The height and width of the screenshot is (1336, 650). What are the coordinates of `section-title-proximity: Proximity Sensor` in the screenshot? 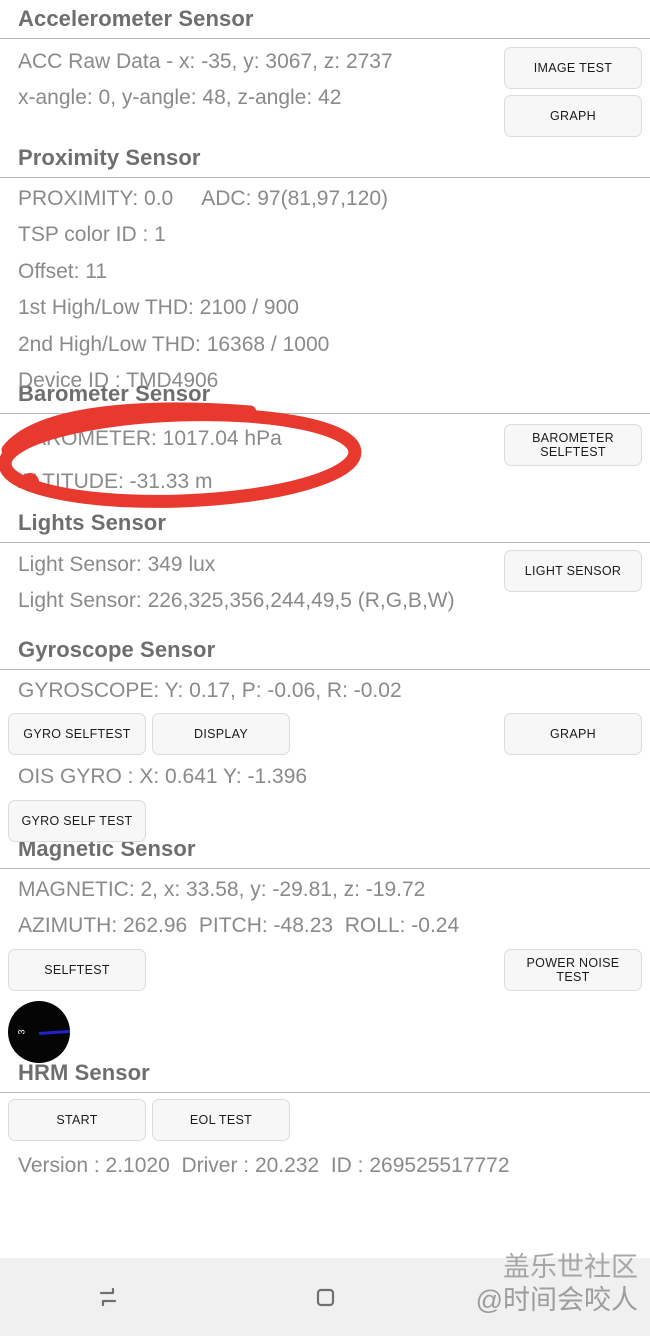 It's located at (109, 157).